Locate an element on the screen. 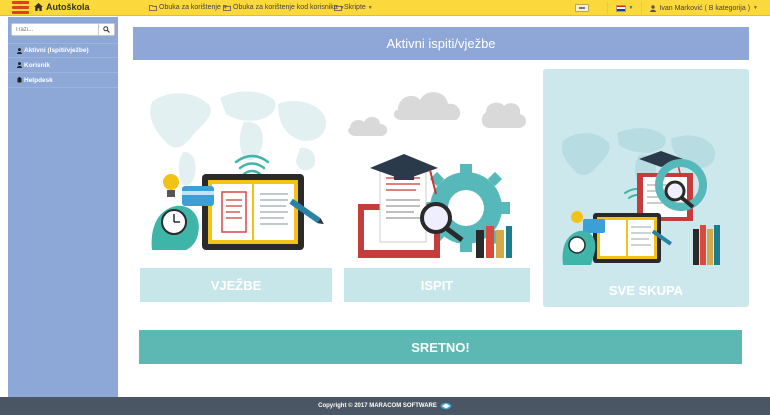  helpdesk-icon is located at coordinates (19, 80).